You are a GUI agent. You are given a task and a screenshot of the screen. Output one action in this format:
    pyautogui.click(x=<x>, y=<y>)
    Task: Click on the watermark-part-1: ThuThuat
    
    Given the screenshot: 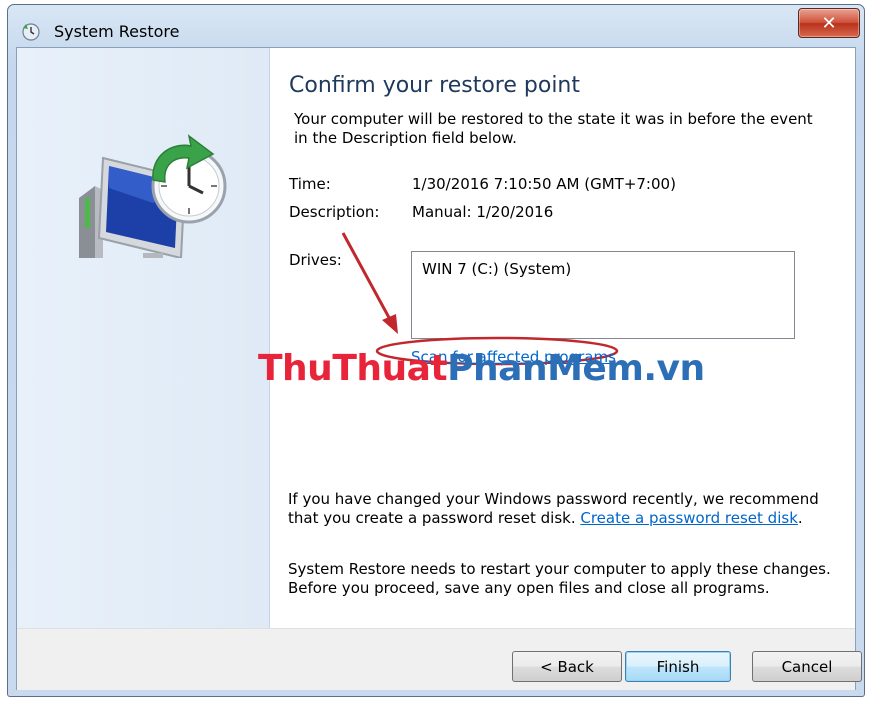 What is the action you would take?
    pyautogui.click(x=353, y=368)
    